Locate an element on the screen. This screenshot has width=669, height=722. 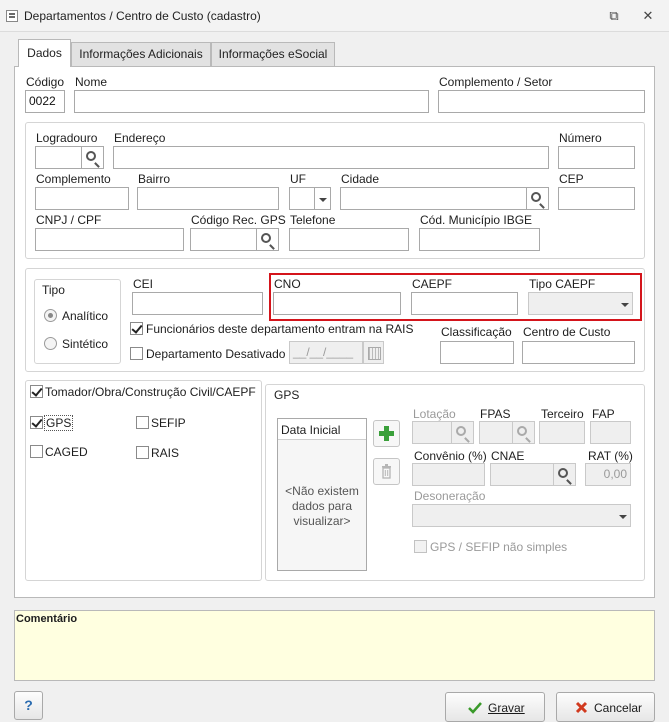
gps-checkbox is located at coordinates (36, 422).